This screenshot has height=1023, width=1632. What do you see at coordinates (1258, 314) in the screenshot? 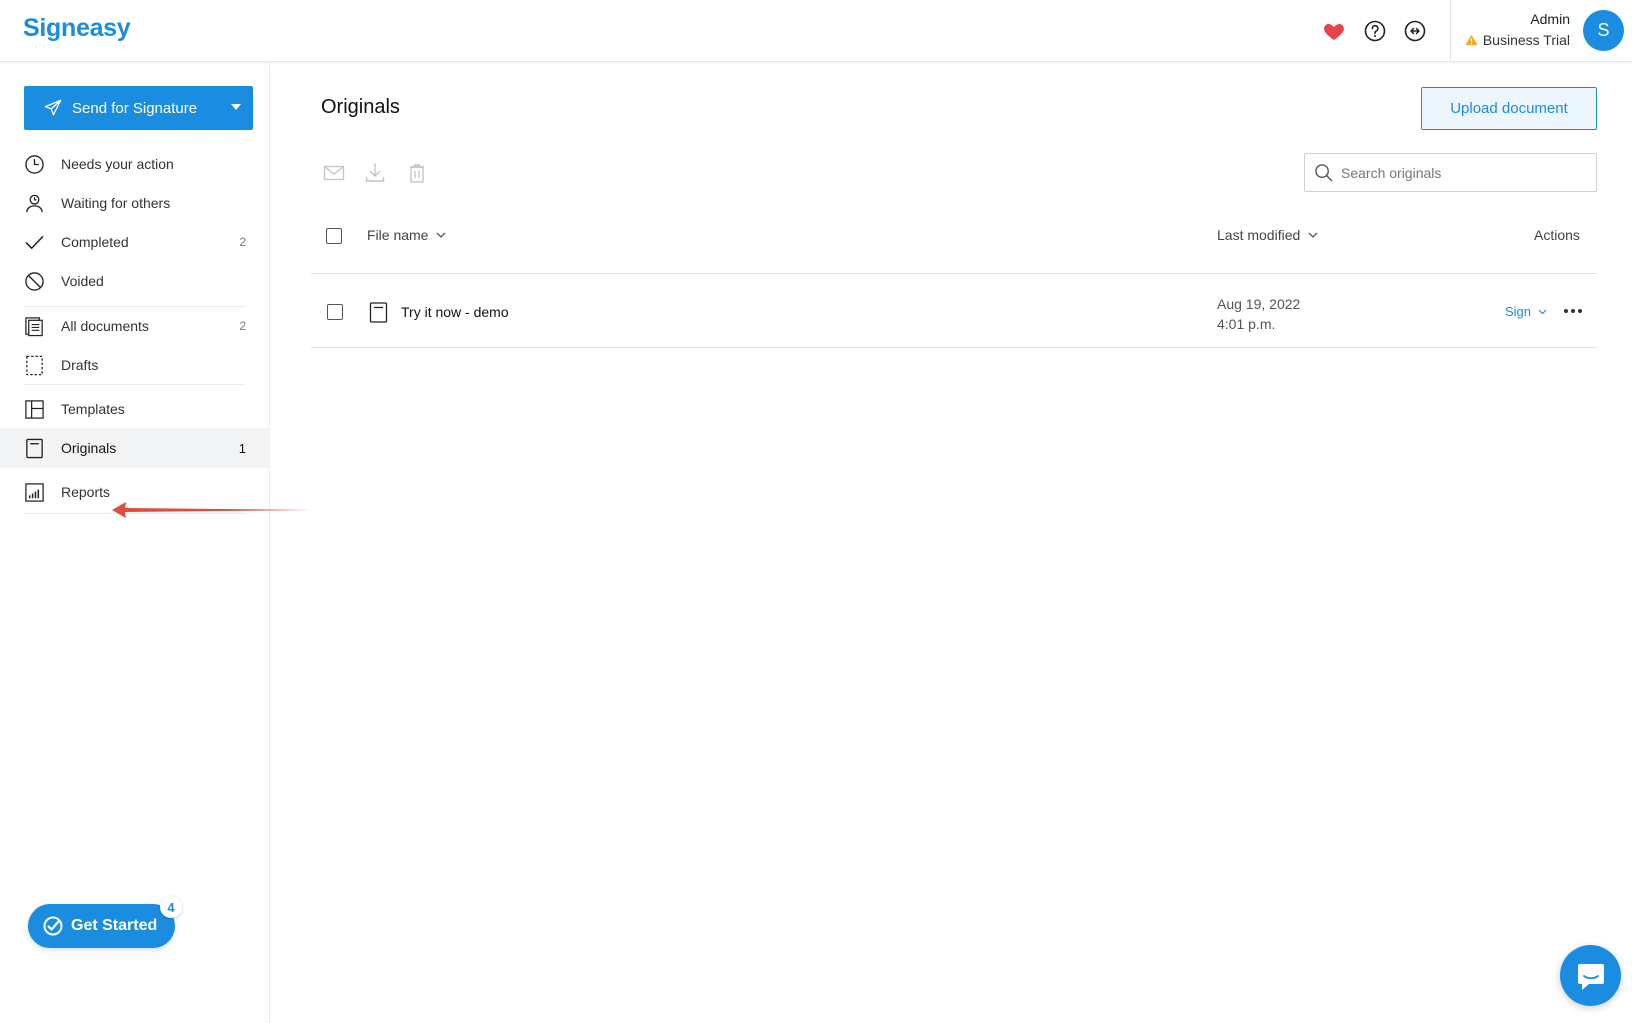
I see `last-modified: Aug 19, 2022 4:01 p.m.` at bounding box center [1258, 314].